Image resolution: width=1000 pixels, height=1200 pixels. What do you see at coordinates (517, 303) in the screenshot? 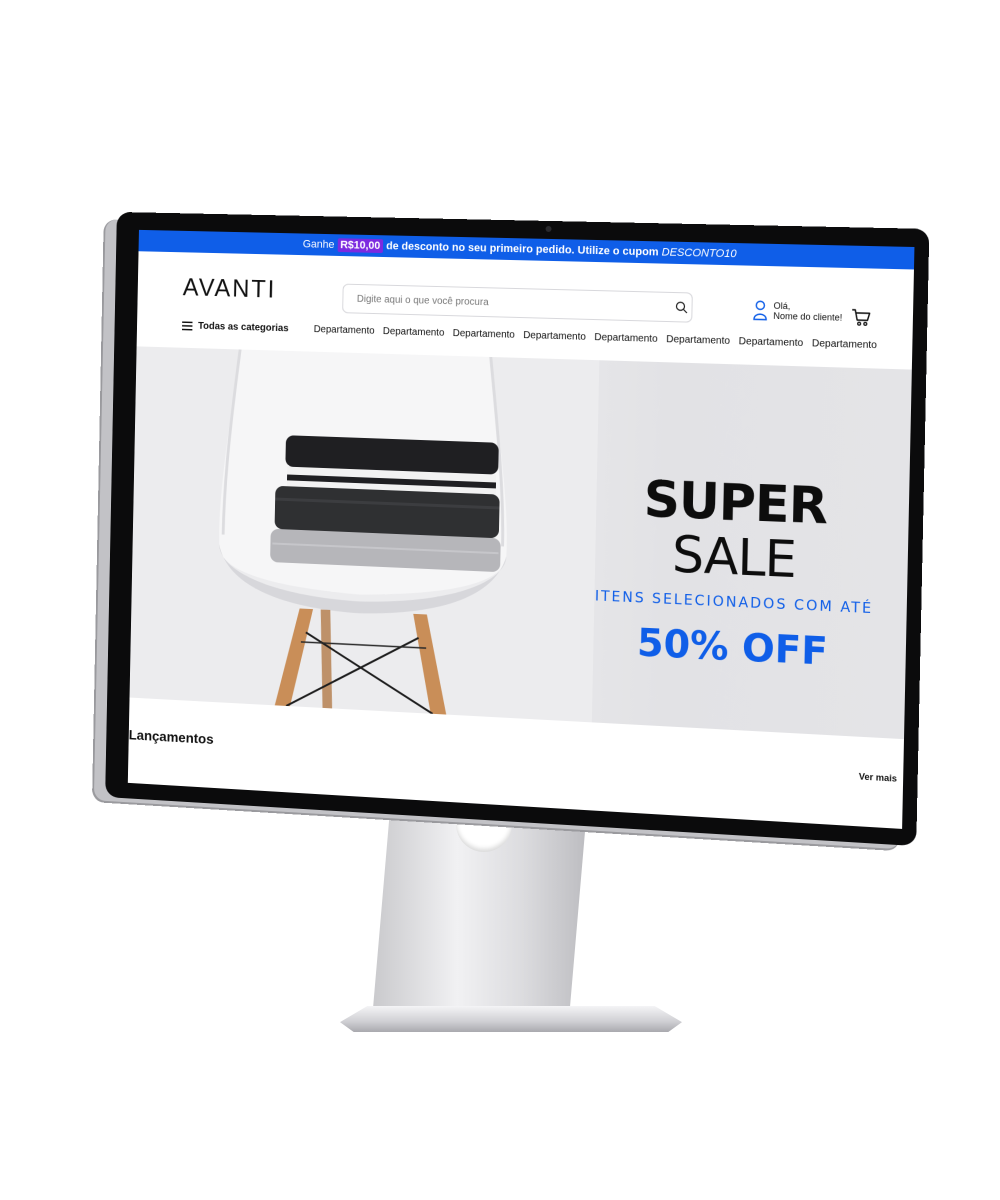
I see `search-input` at bounding box center [517, 303].